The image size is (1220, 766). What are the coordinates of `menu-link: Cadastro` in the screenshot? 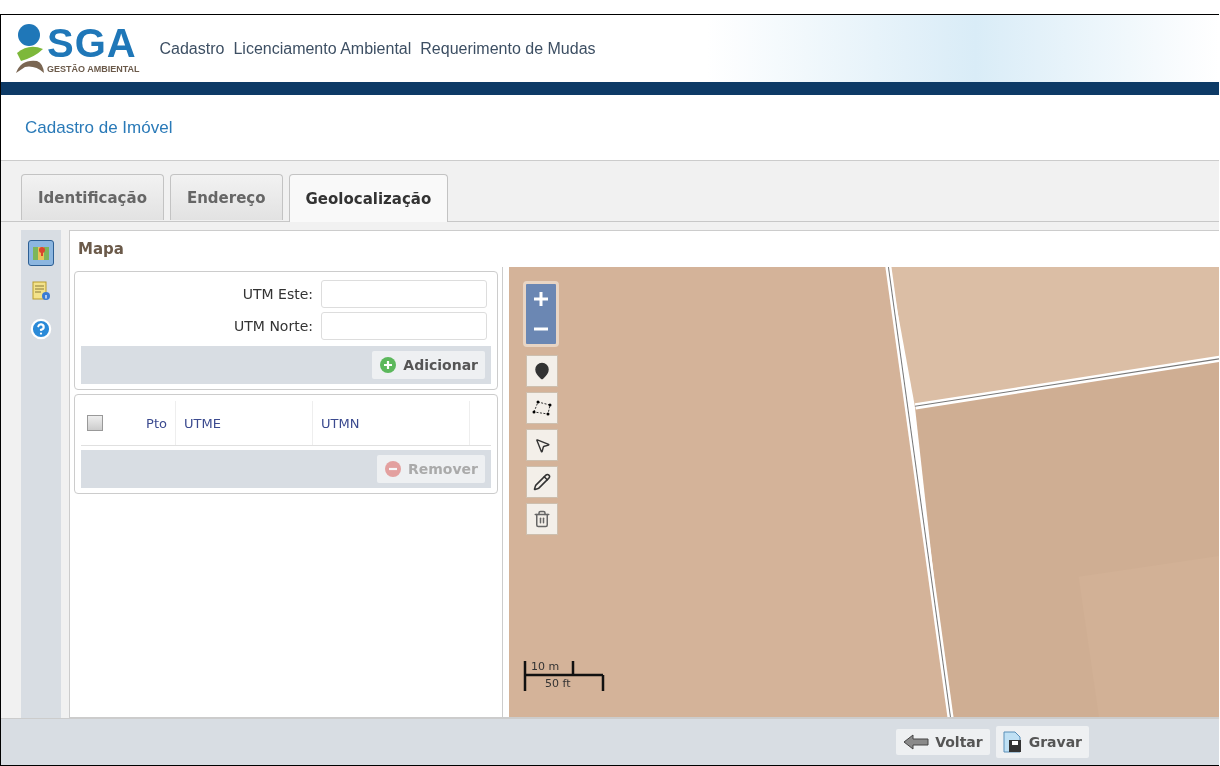 It's located at (192, 48).